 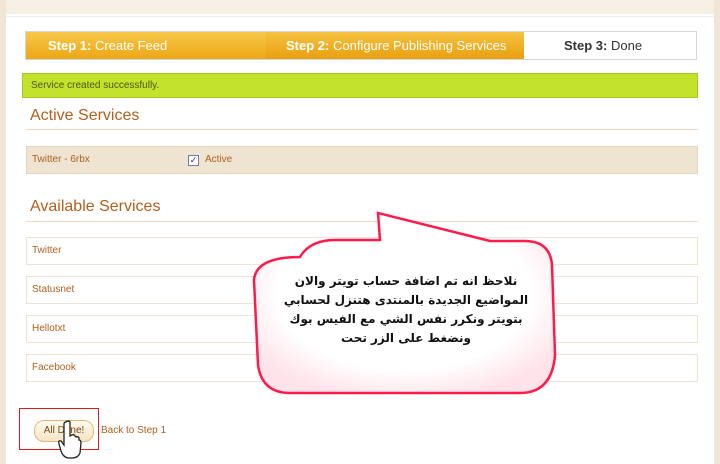 I want to click on divider, so click(x=362, y=129).